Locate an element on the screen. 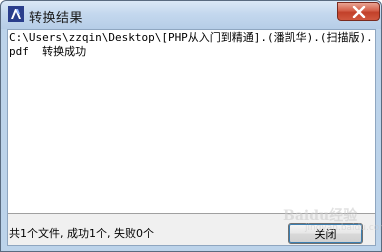  close-dialog-button: 关闭 is located at coordinates (325, 233).